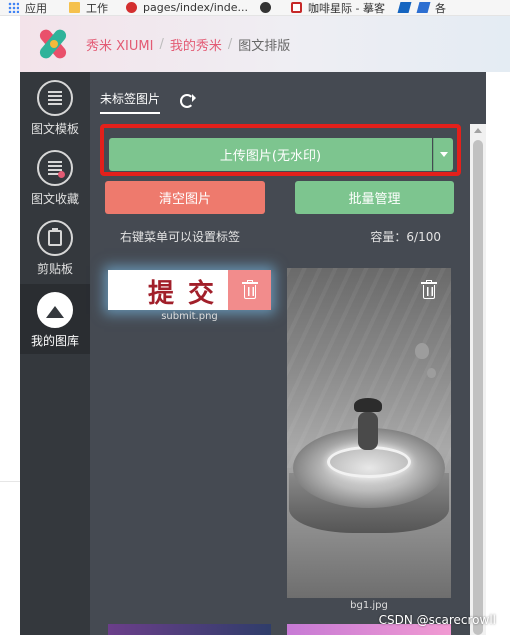  What do you see at coordinates (88, 7) in the screenshot?
I see `bookmark-work: 工作` at bounding box center [88, 7].